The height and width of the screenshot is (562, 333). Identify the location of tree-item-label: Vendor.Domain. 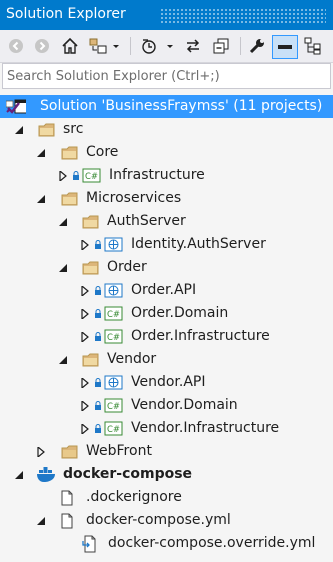
(184, 405).